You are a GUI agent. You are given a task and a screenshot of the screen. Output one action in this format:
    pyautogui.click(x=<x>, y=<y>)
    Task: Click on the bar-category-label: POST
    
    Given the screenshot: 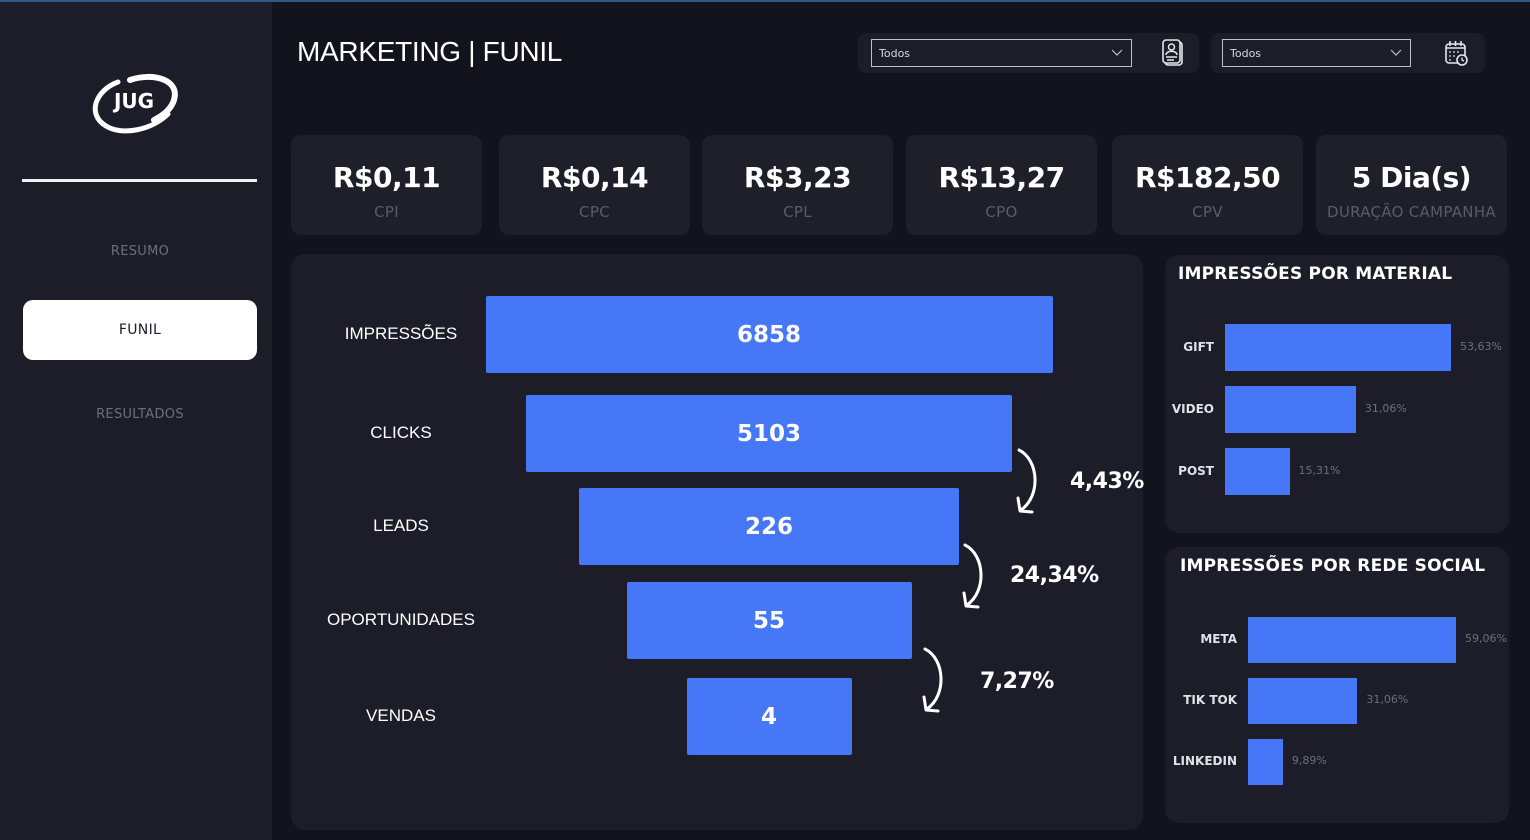 What is the action you would take?
    pyautogui.click(x=1196, y=470)
    